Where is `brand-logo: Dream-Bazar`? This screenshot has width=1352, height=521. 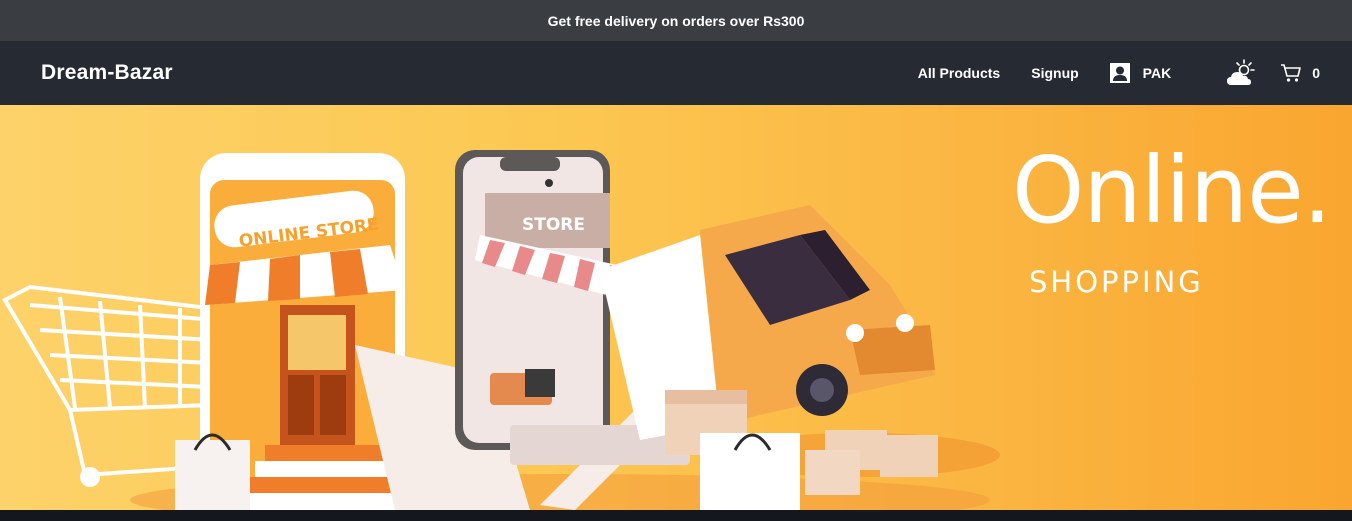
brand-logo: Dream-Bazar is located at coordinates (107, 73).